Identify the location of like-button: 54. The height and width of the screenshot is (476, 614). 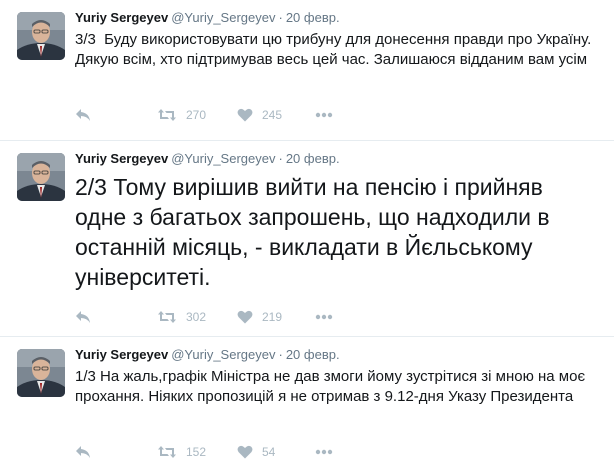
(256, 452).